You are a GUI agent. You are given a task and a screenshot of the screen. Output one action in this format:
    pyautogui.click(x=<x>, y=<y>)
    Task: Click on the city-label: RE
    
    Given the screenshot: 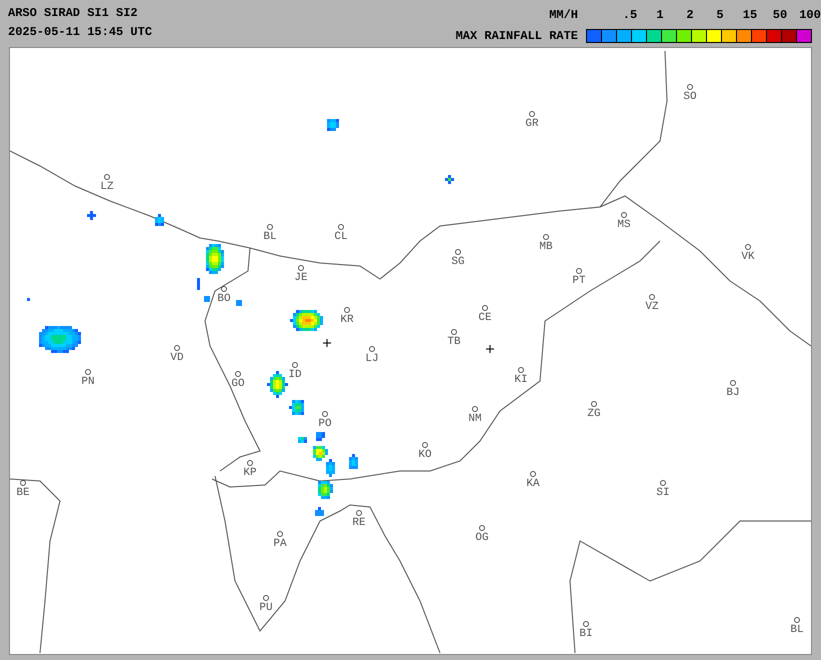 What is the action you would take?
    pyautogui.click(x=359, y=523)
    